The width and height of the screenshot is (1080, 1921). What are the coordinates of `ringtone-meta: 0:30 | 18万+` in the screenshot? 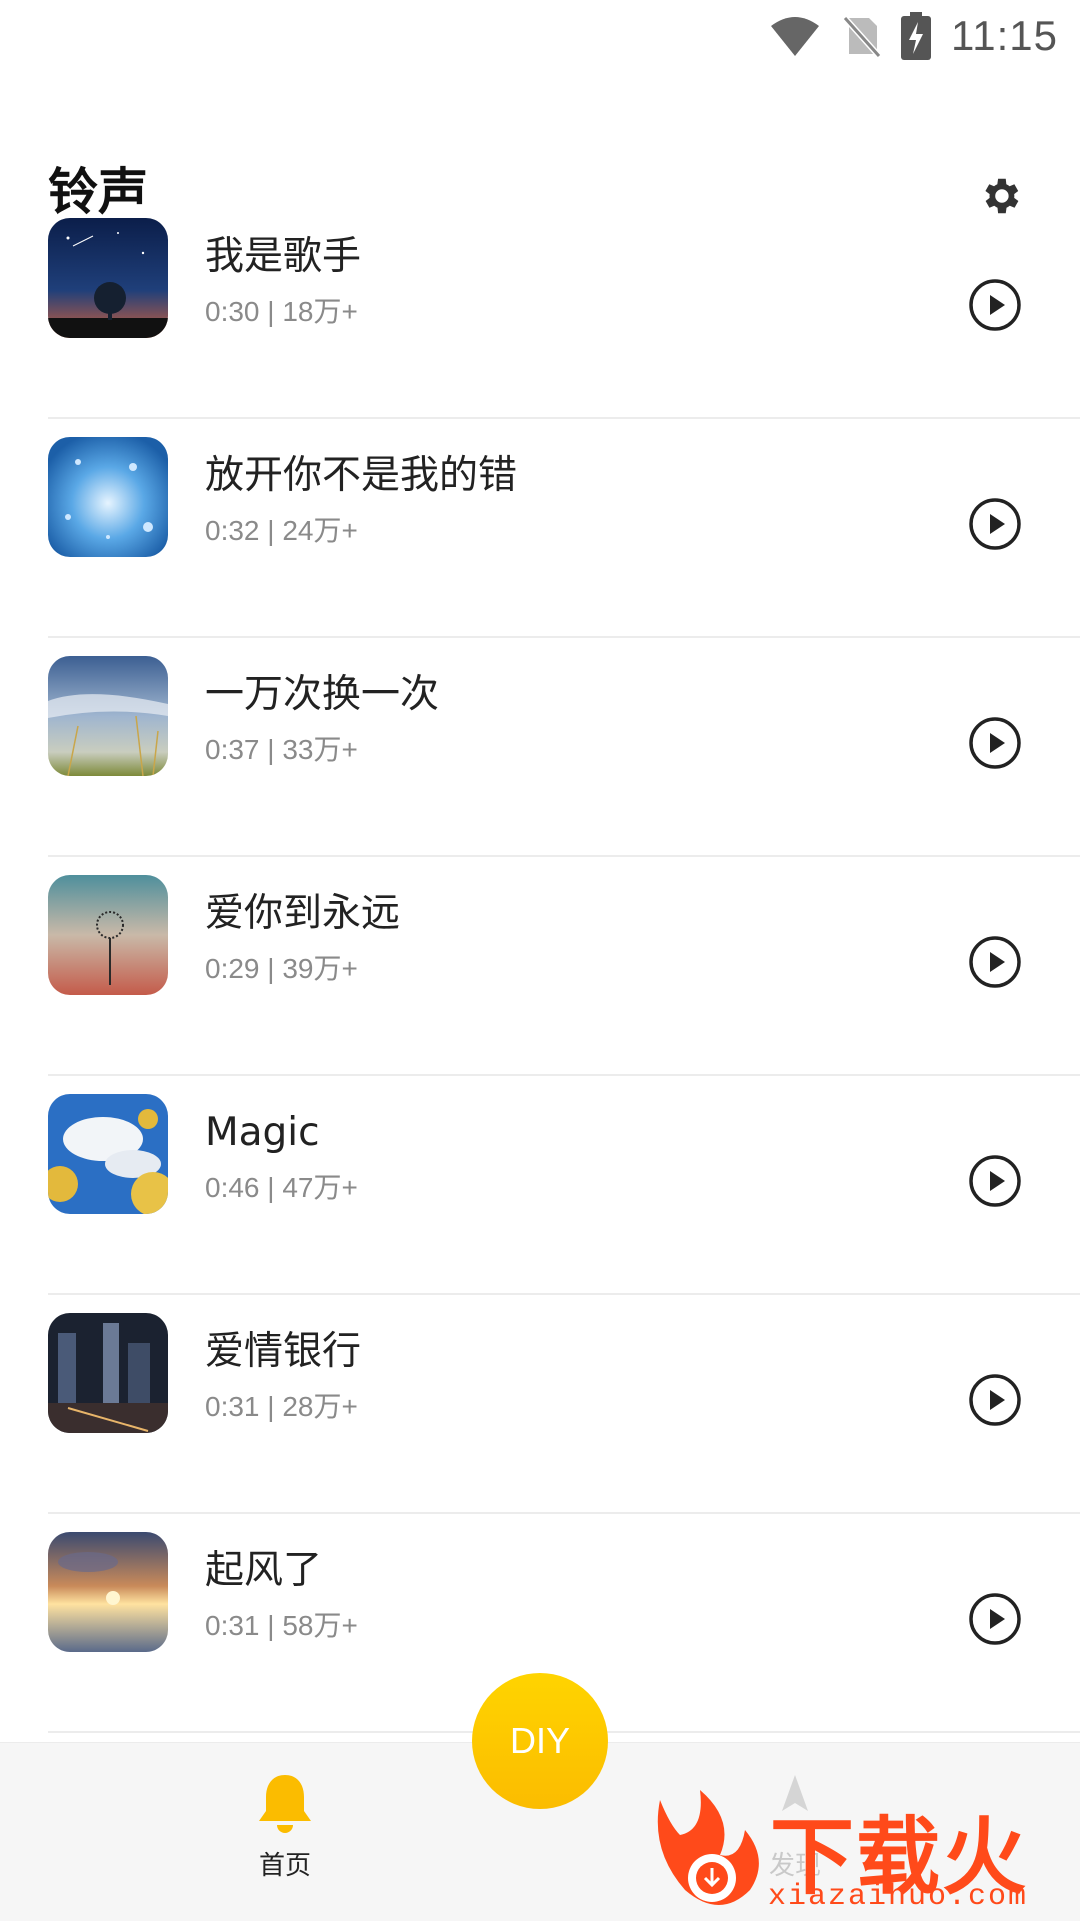 It's located at (281, 311).